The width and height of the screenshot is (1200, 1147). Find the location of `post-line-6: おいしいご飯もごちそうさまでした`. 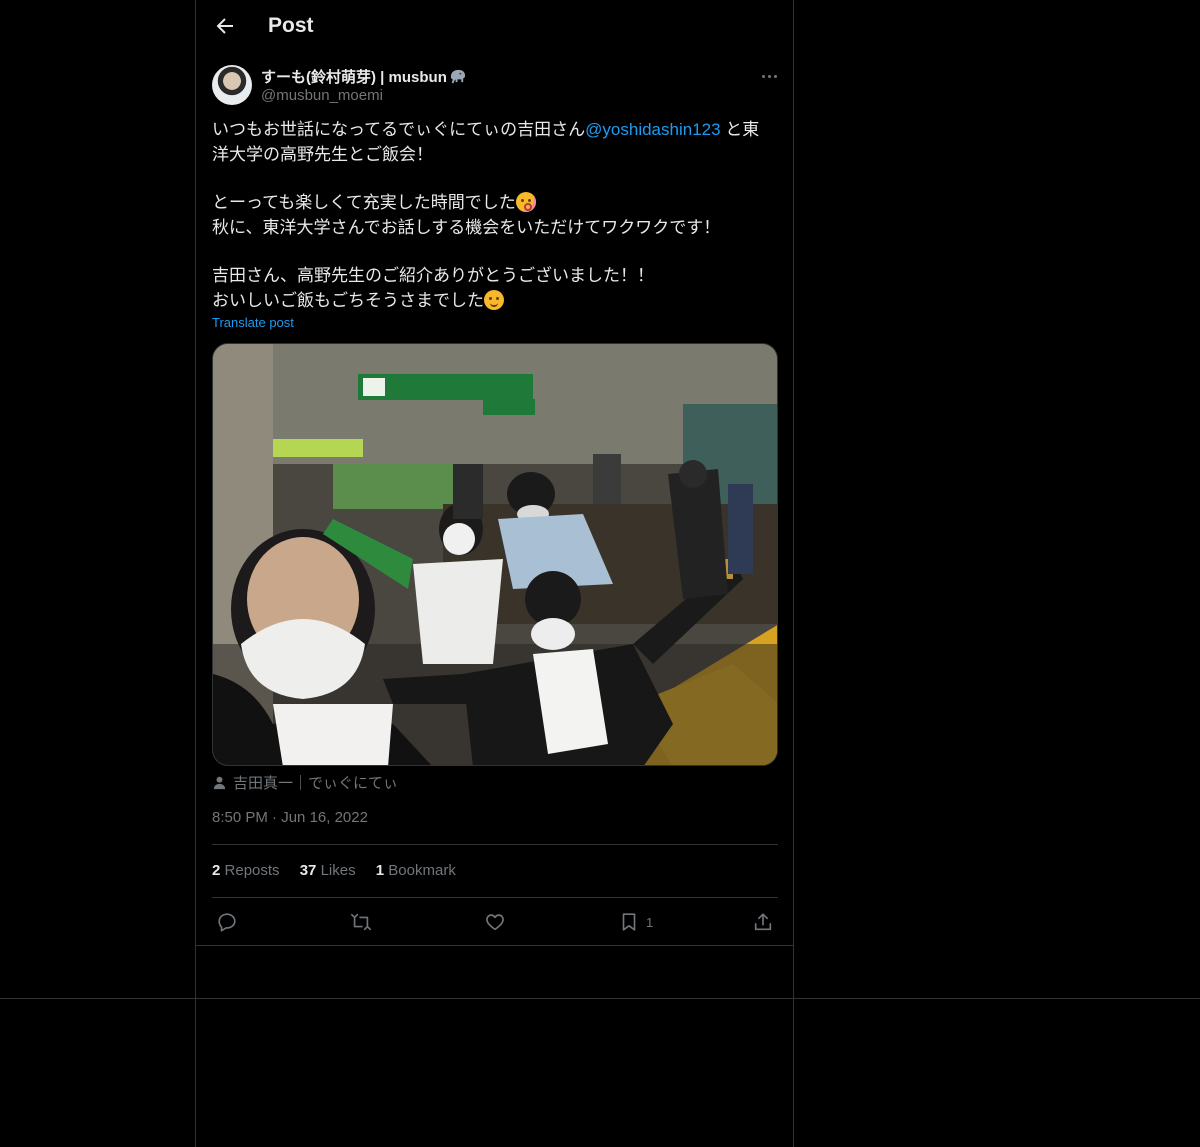

post-line-6: おいしいご飯もごちそうさまでした is located at coordinates (495, 301).